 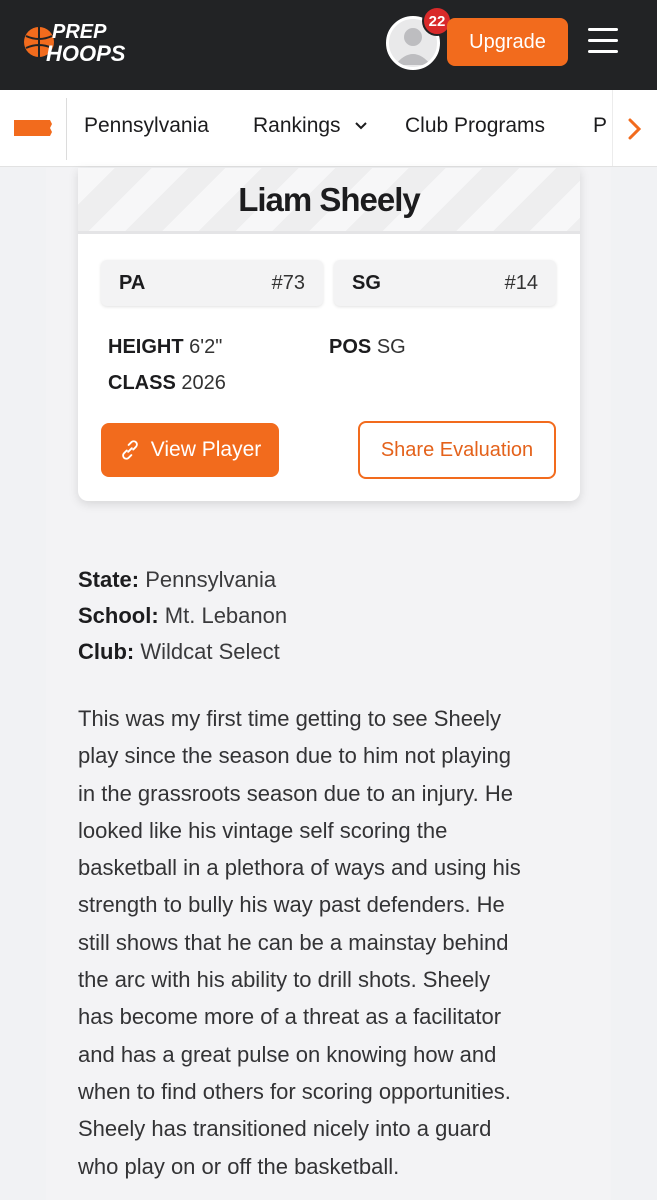 I want to click on pos-value: SG, so click(x=391, y=347).